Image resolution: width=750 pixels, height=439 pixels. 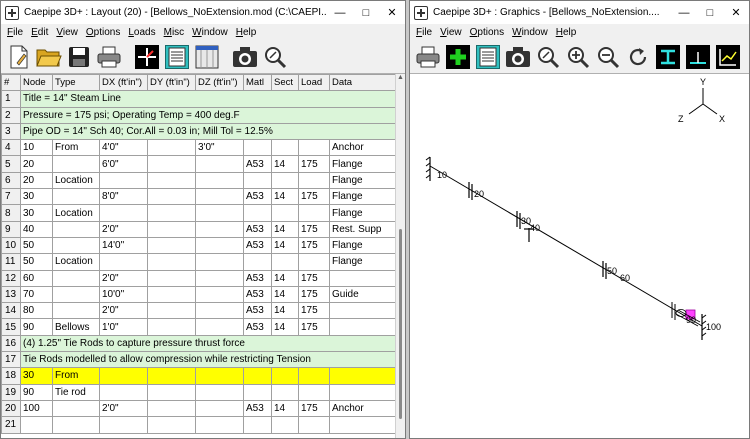 I want to click on open-folder-icon, so click(x=49, y=57).